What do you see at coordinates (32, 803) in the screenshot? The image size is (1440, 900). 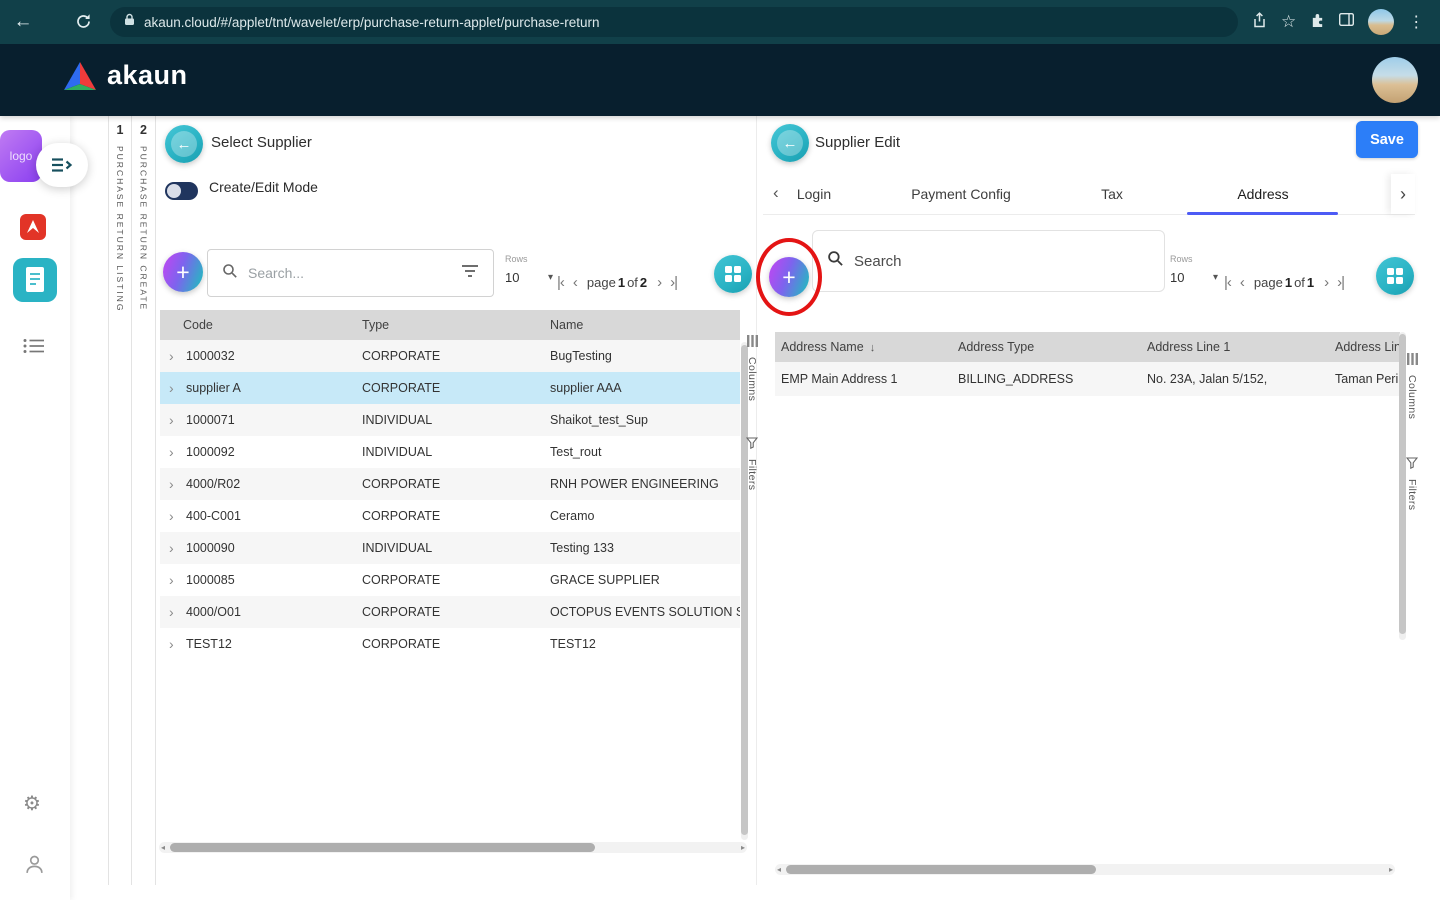 I see `settings-gear-icon: ⚙` at bounding box center [32, 803].